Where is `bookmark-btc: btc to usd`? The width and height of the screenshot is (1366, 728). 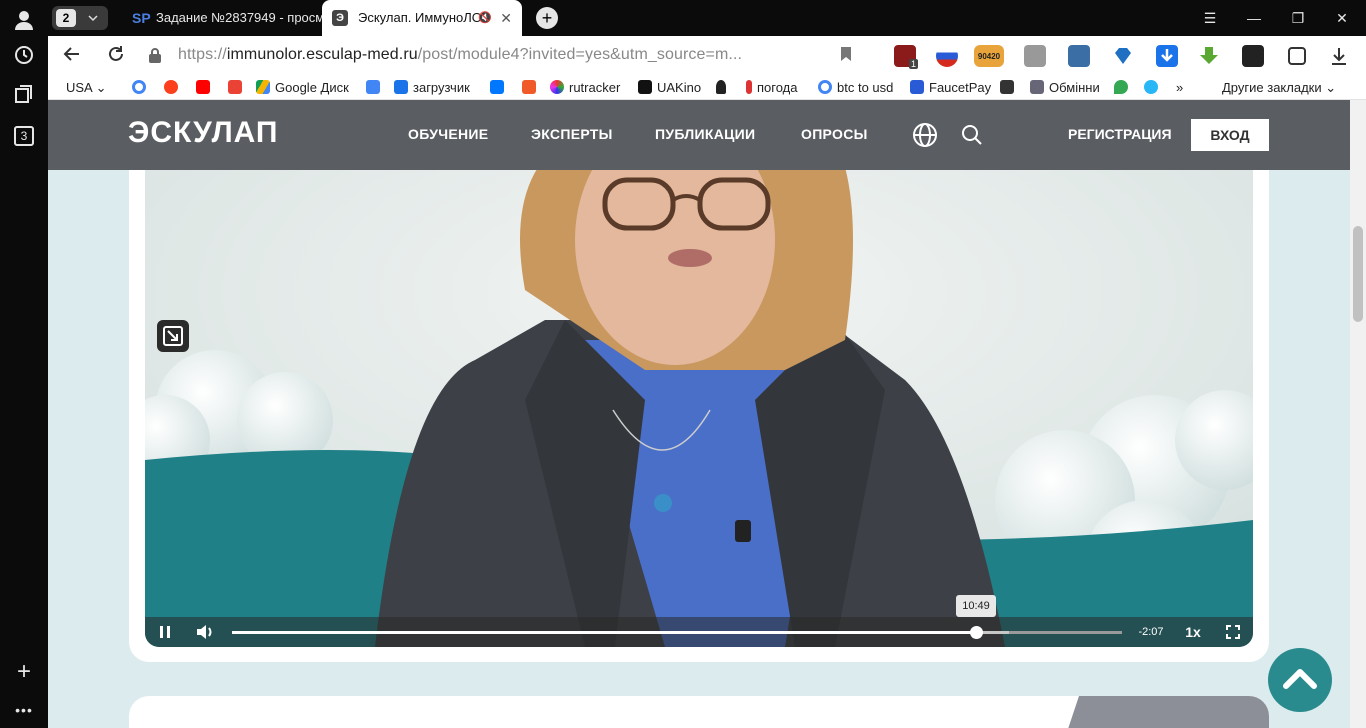 bookmark-btc: btc to usd is located at coordinates (855, 89).